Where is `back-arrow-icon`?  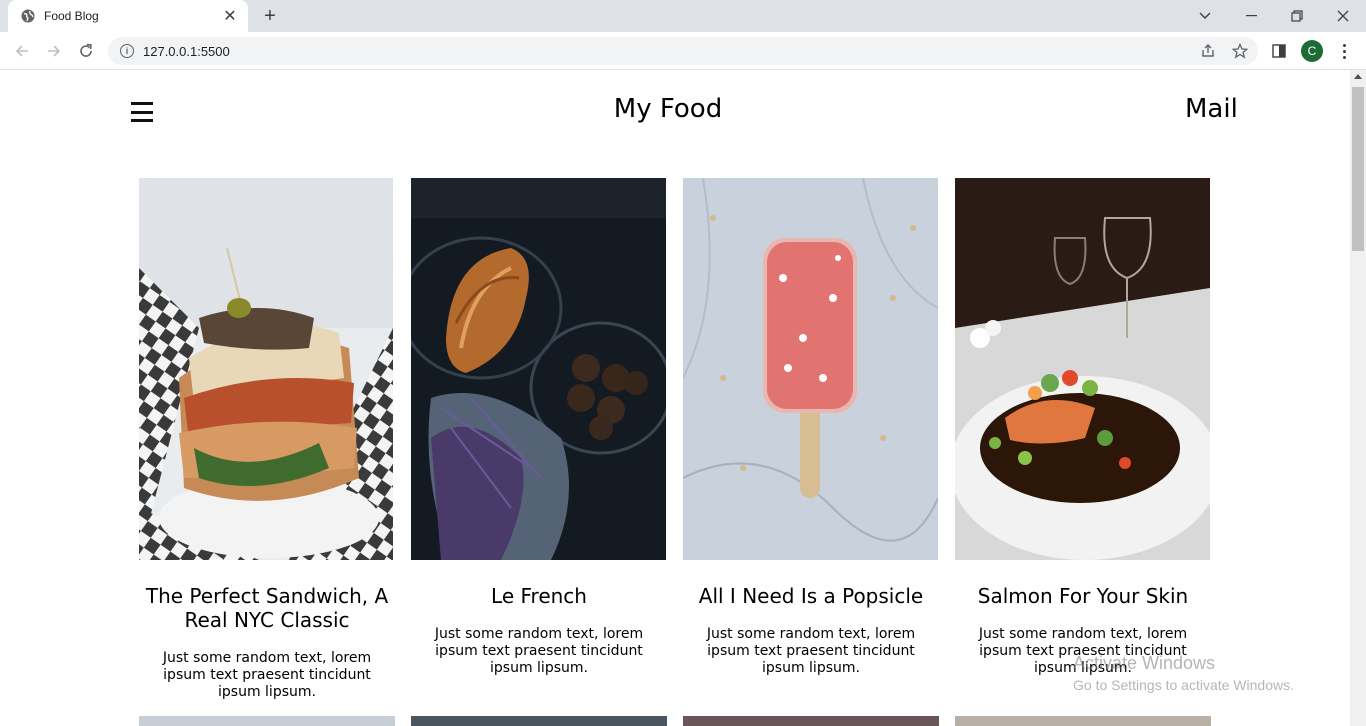
back-arrow-icon is located at coordinates (22, 51).